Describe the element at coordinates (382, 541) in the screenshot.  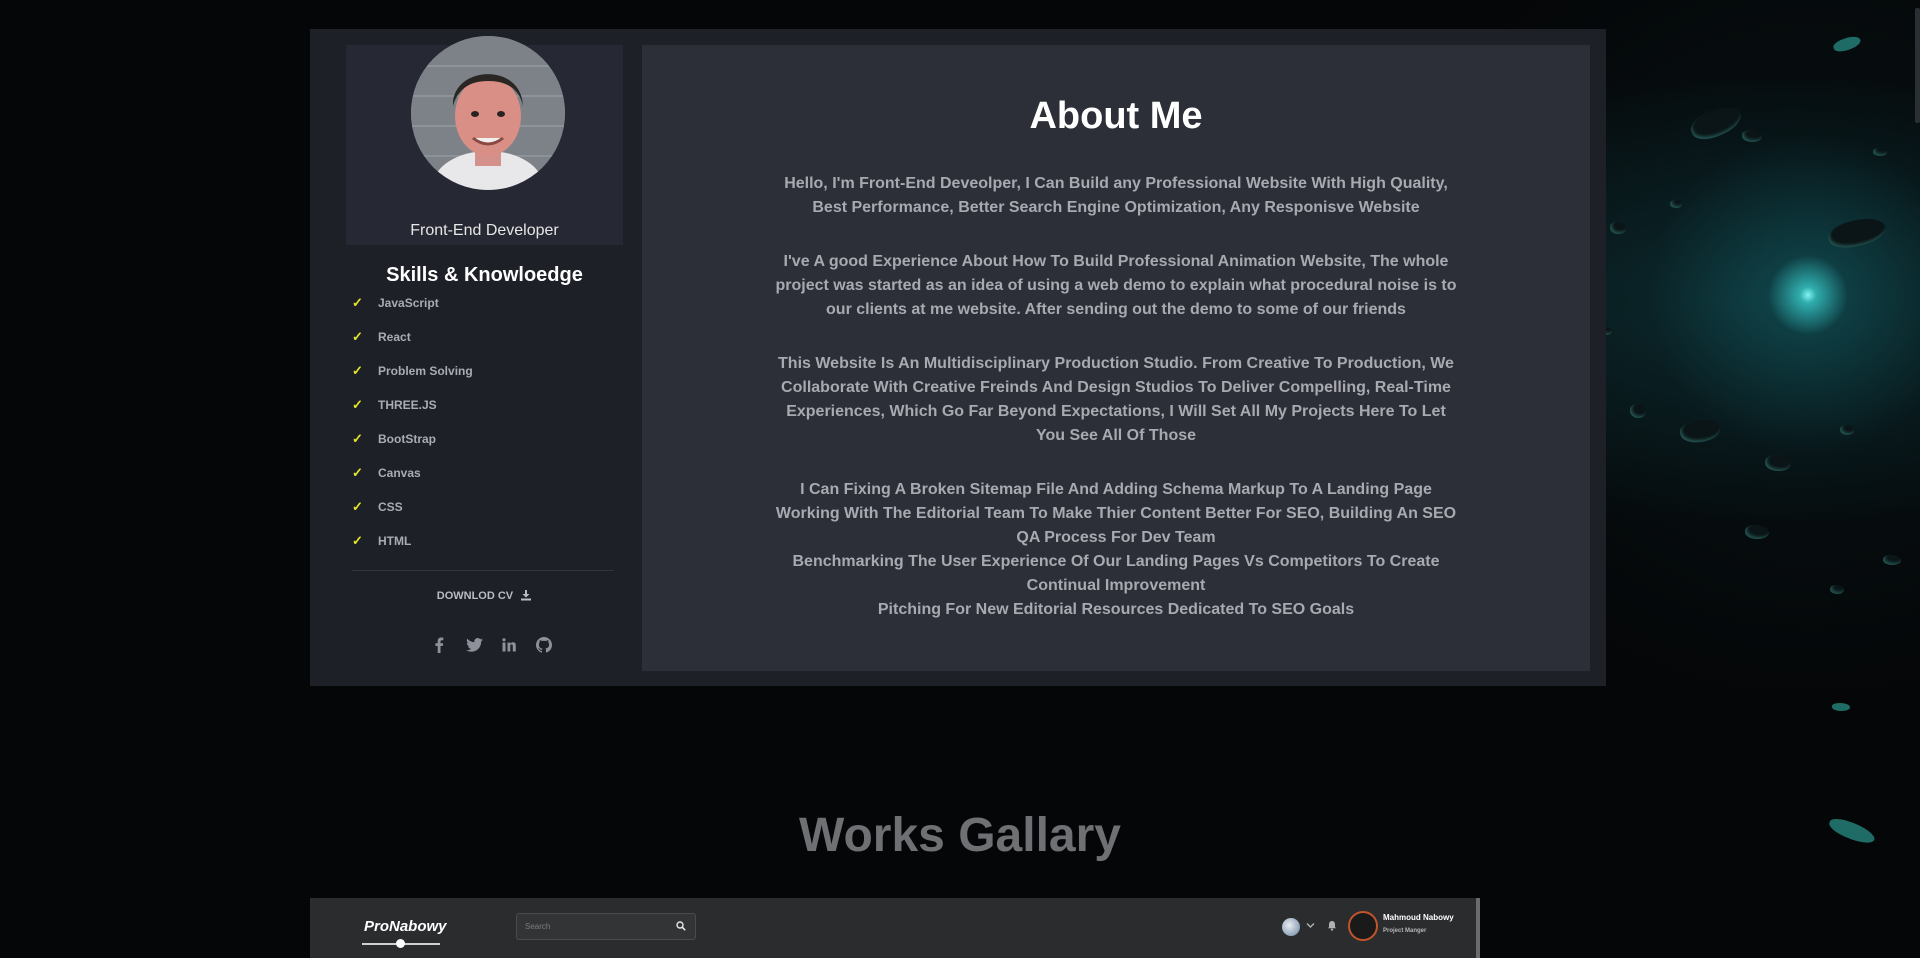
I see `skill-item: ✓ HTML` at that location.